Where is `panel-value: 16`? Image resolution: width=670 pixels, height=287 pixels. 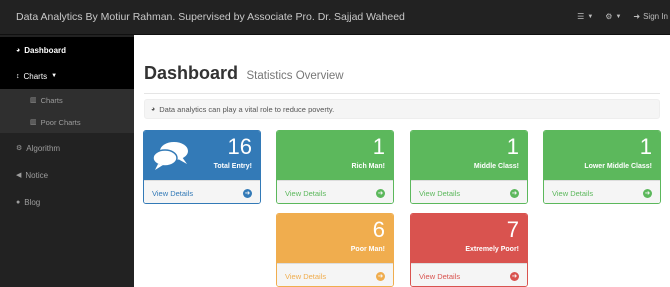
panel-value: 16 is located at coordinates (239, 146).